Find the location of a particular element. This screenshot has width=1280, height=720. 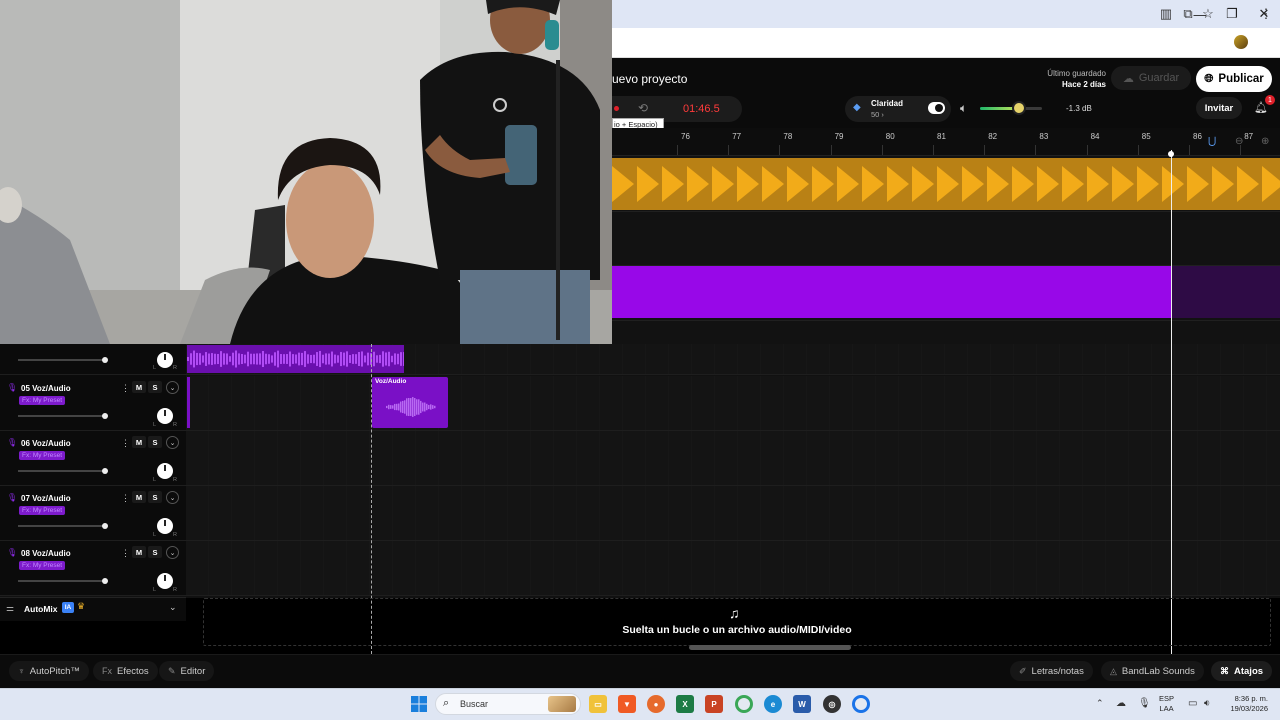

horizontal-scrollbar is located at coordinates (770, 647).